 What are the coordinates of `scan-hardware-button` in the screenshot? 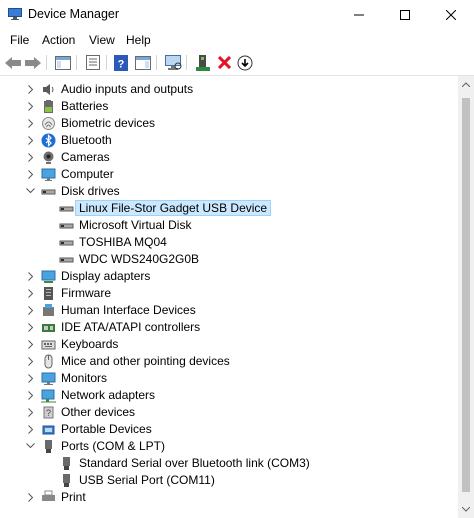 It's located at (173, 62).